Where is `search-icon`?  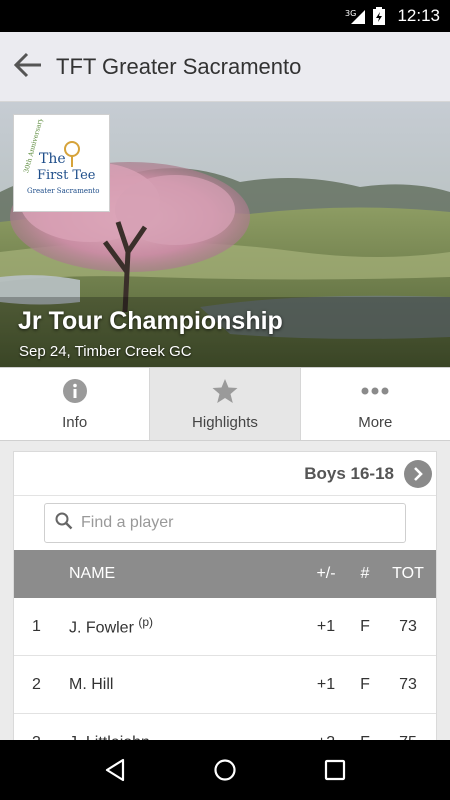
search-icon is located at coordinates (64, 523).